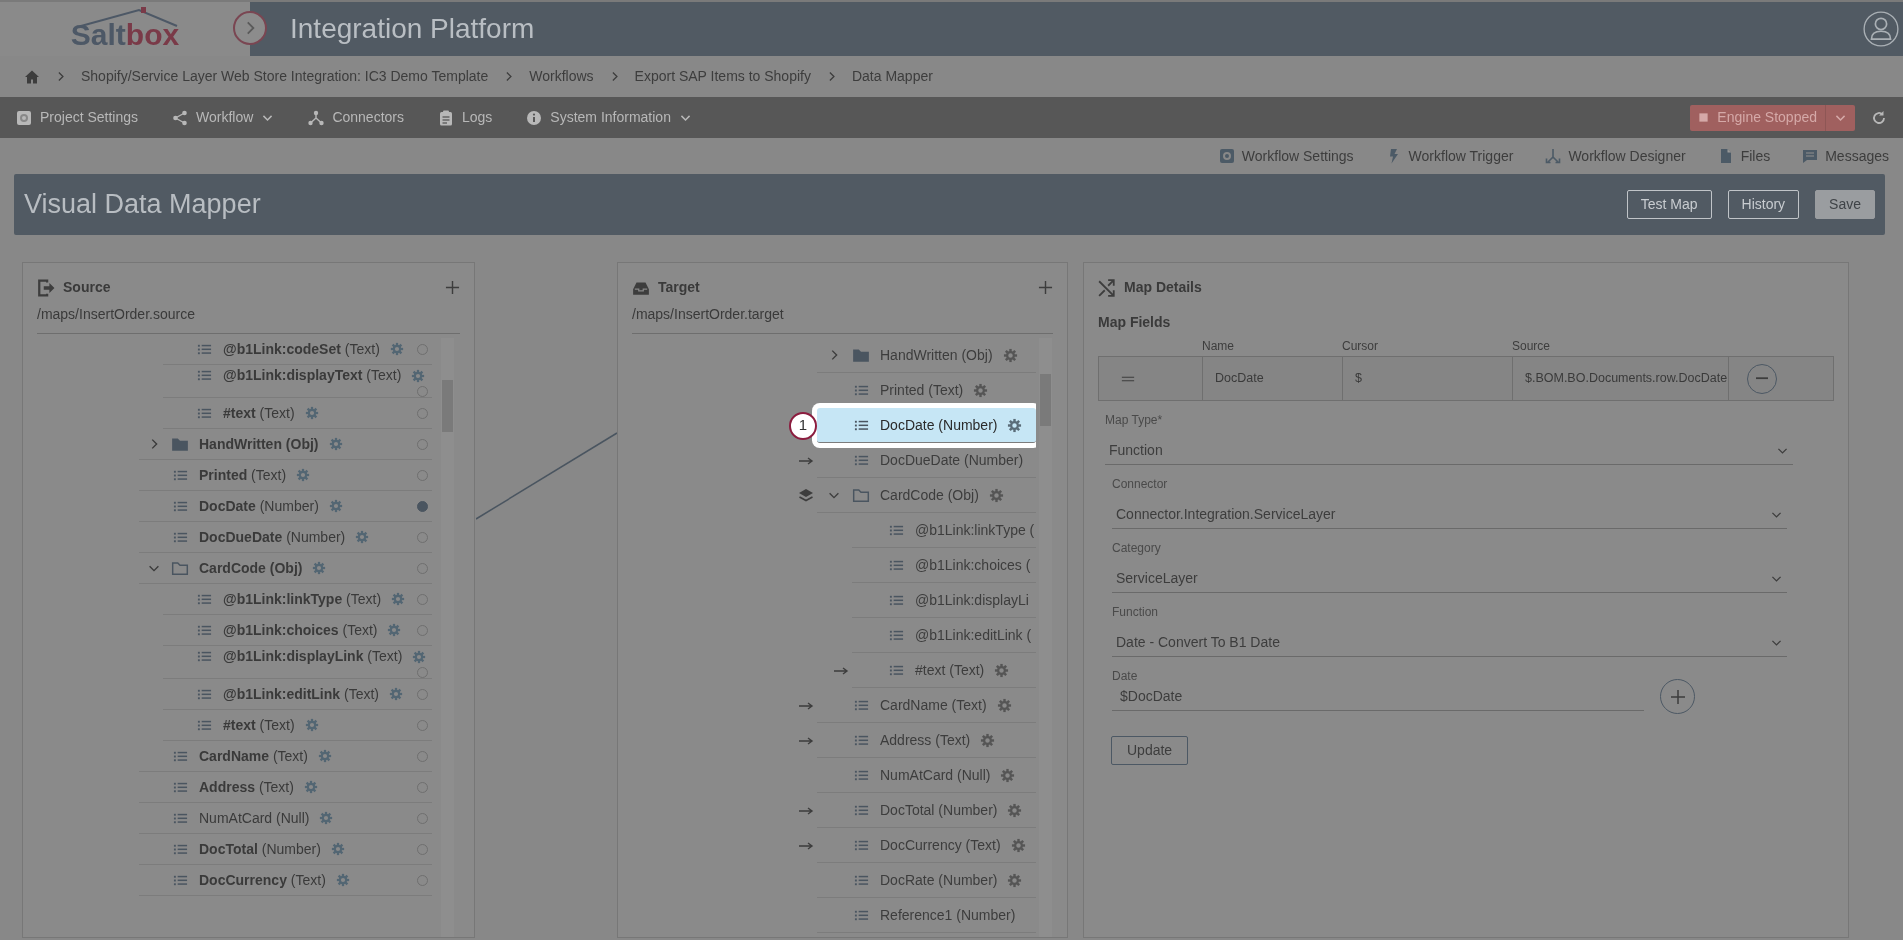  I want to click on tree-item: @b1Link:linkType (Text), so click(297, 599).